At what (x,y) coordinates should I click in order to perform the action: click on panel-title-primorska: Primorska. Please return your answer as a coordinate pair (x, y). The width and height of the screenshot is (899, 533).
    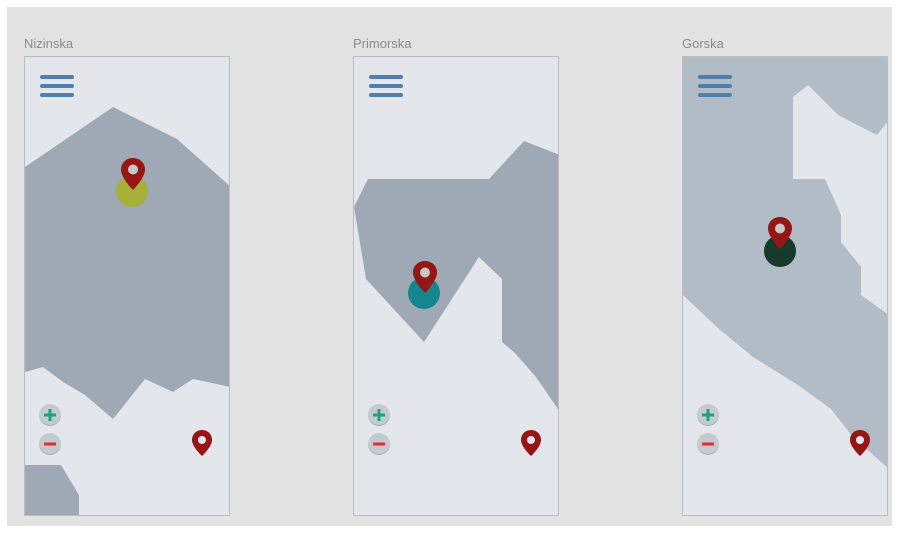
    Looking at the image, I should click on (382, 43).